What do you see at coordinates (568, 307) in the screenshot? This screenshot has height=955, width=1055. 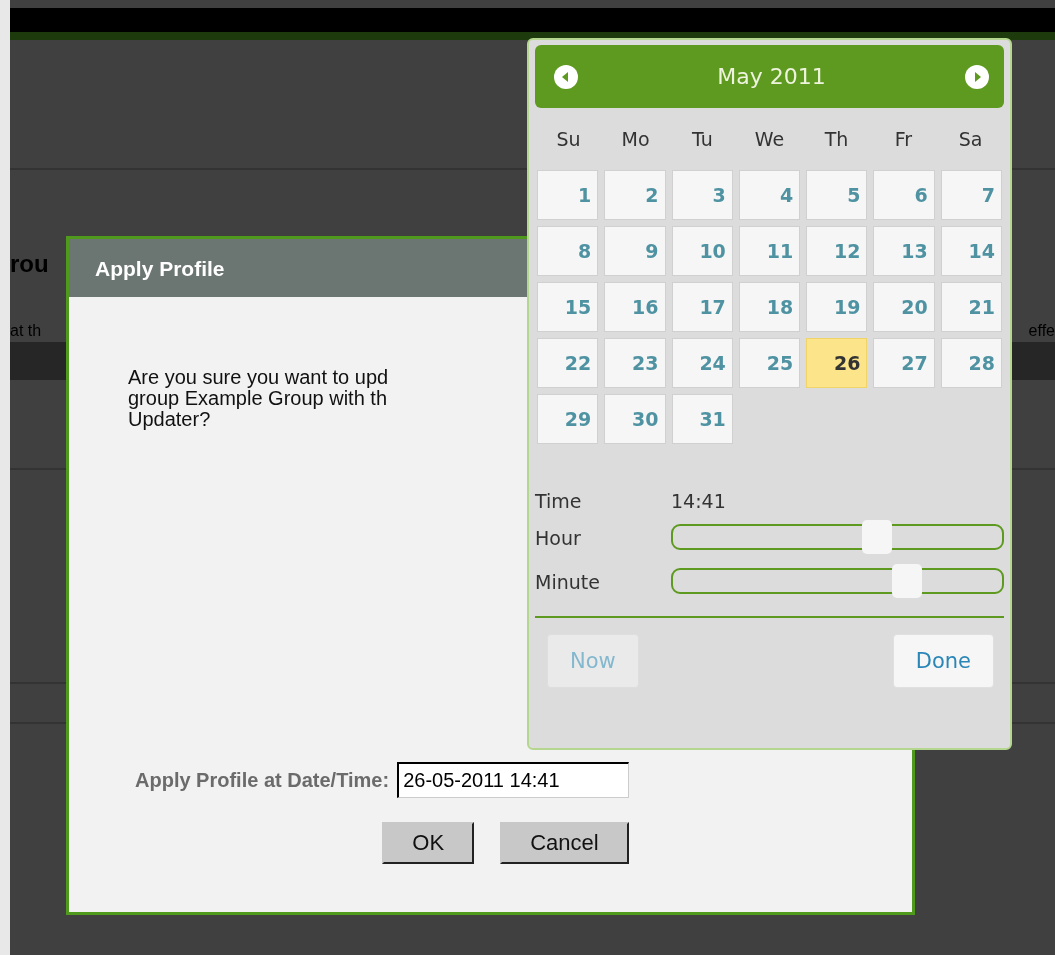 I see `day-cell: 15` at bounding box center [568, 307].